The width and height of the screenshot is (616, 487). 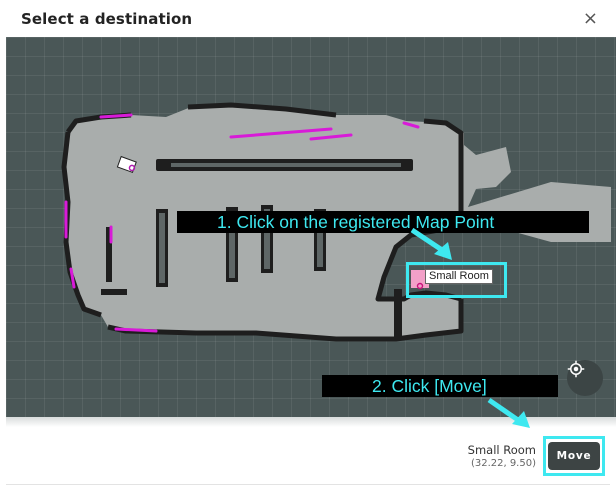 What do you see at coordinates (501, 450) in the screenshot?
I see `destination-name: Small Room` at bounding box center [501, 450].